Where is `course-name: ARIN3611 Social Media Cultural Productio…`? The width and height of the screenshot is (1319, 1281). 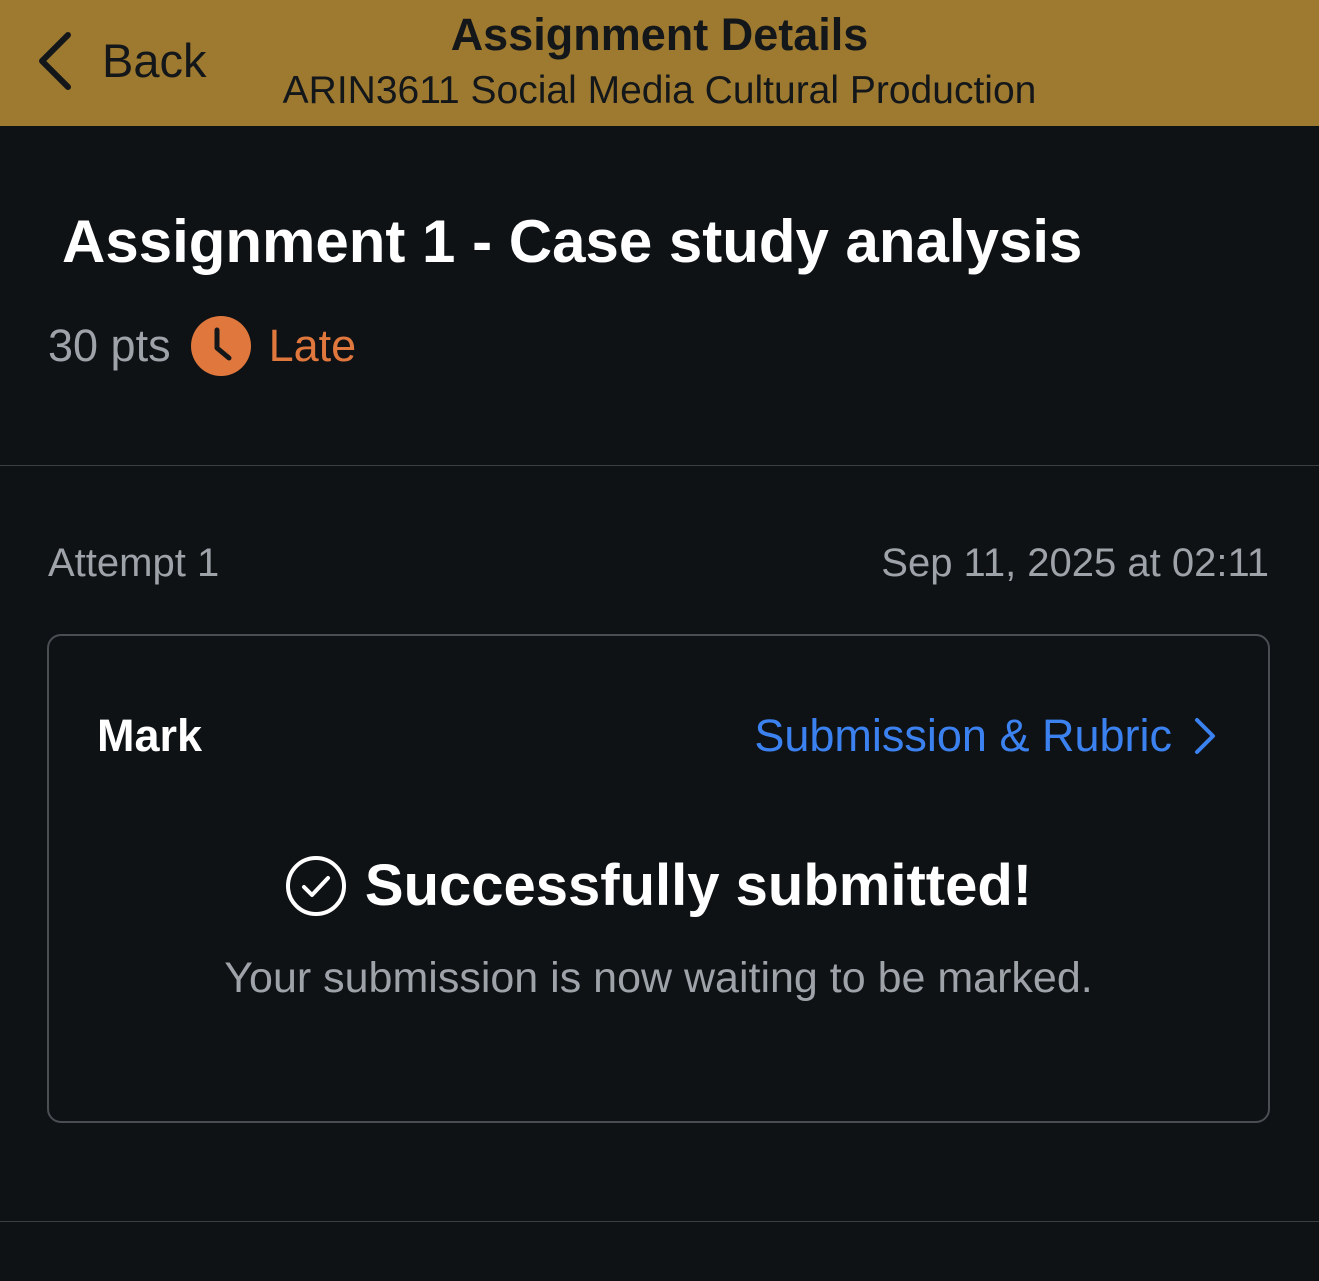
course-name: ARIN3611 Social Media Cultural Productio… is located at coordinates (659, 90).